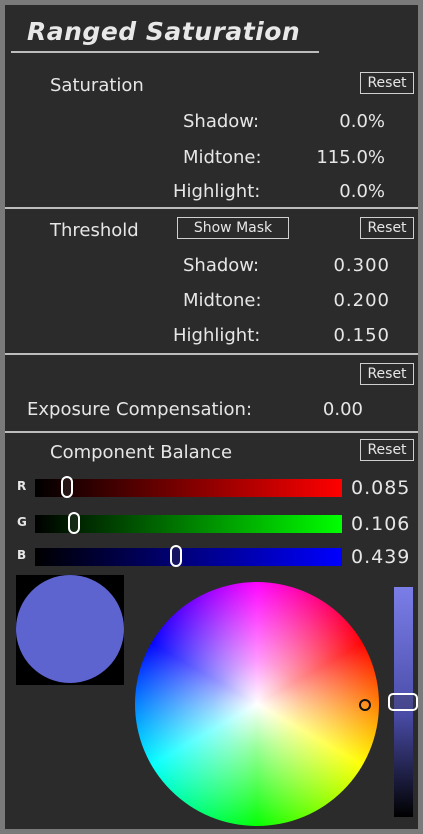  Describe the element at coordinates (222, 157) in the screenshot. I see `saturation-midtone-label: Midtone:` at that location.